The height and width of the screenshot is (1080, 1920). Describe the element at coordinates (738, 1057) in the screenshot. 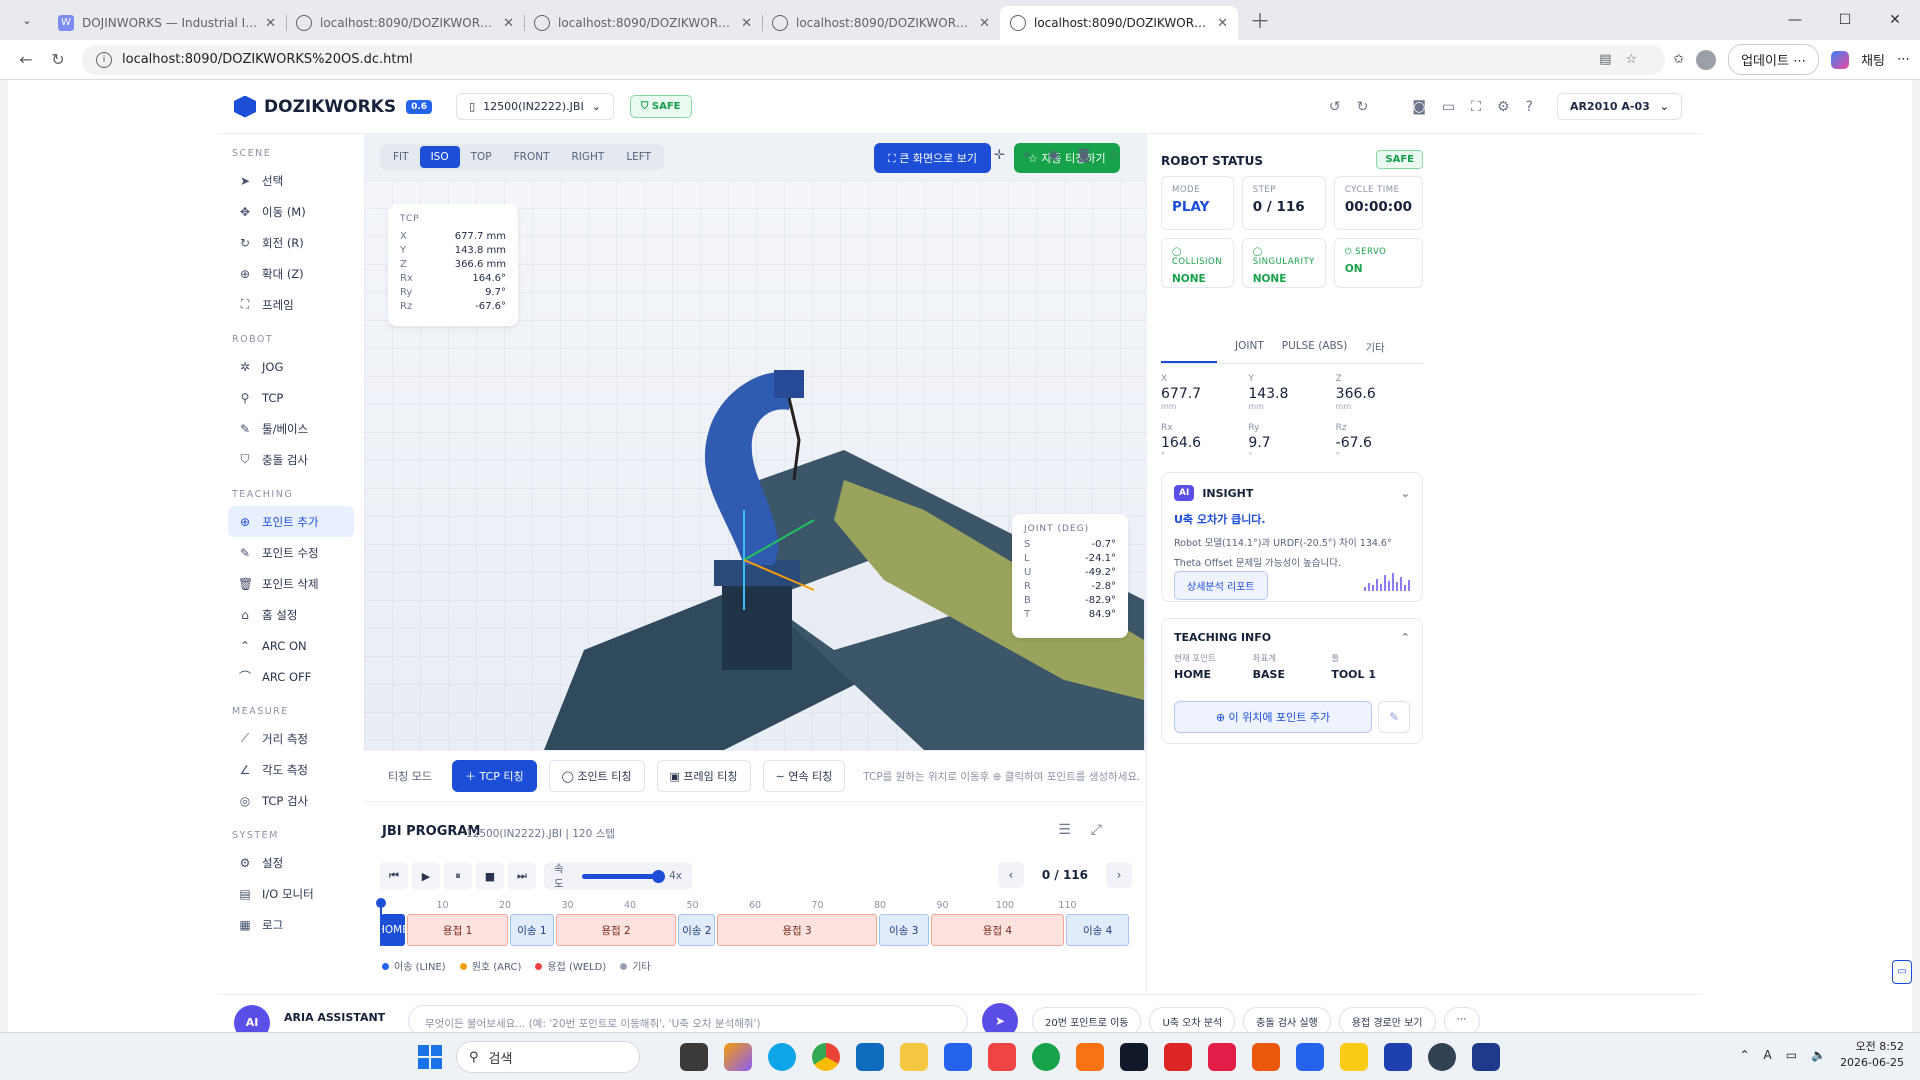

I see `copilot-app-icon` at that location.